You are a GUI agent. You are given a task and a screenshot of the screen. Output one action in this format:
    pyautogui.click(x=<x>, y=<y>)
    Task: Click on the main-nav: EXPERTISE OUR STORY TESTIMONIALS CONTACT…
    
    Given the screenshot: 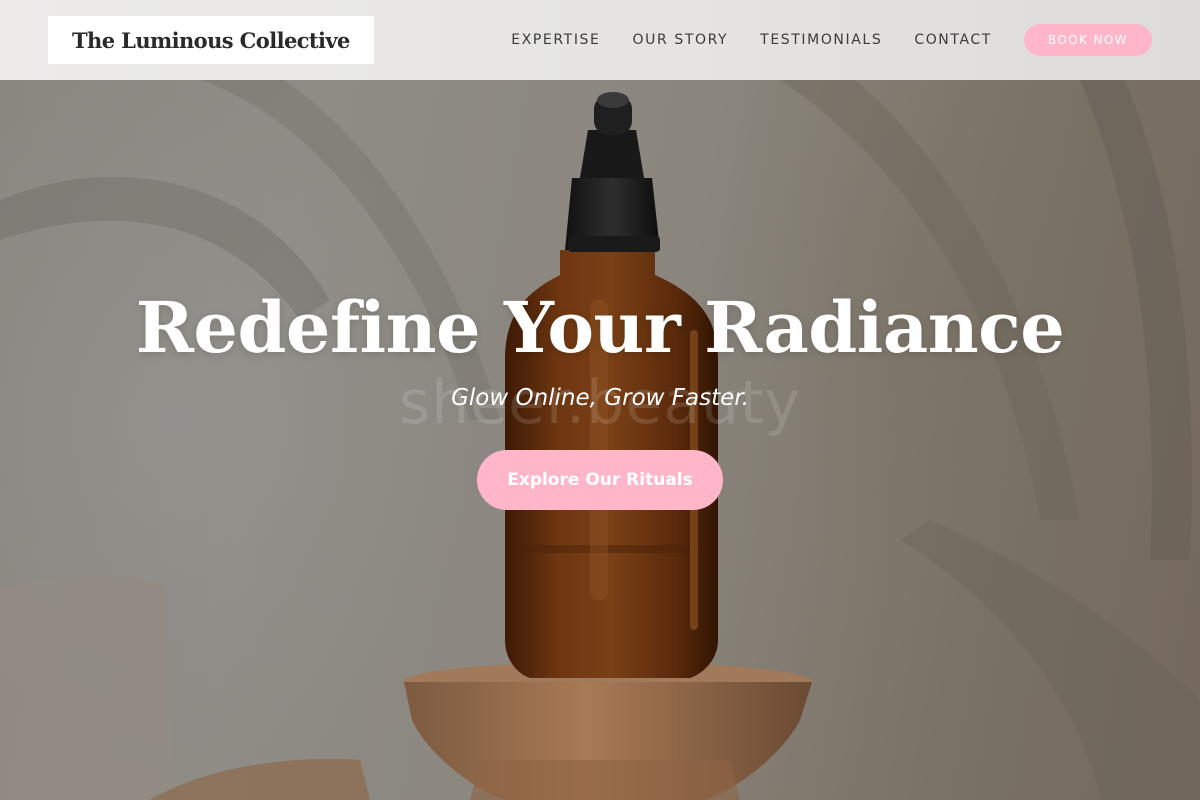 What is the action you would take?
    pyautogui.click(x=831, y=40)
    